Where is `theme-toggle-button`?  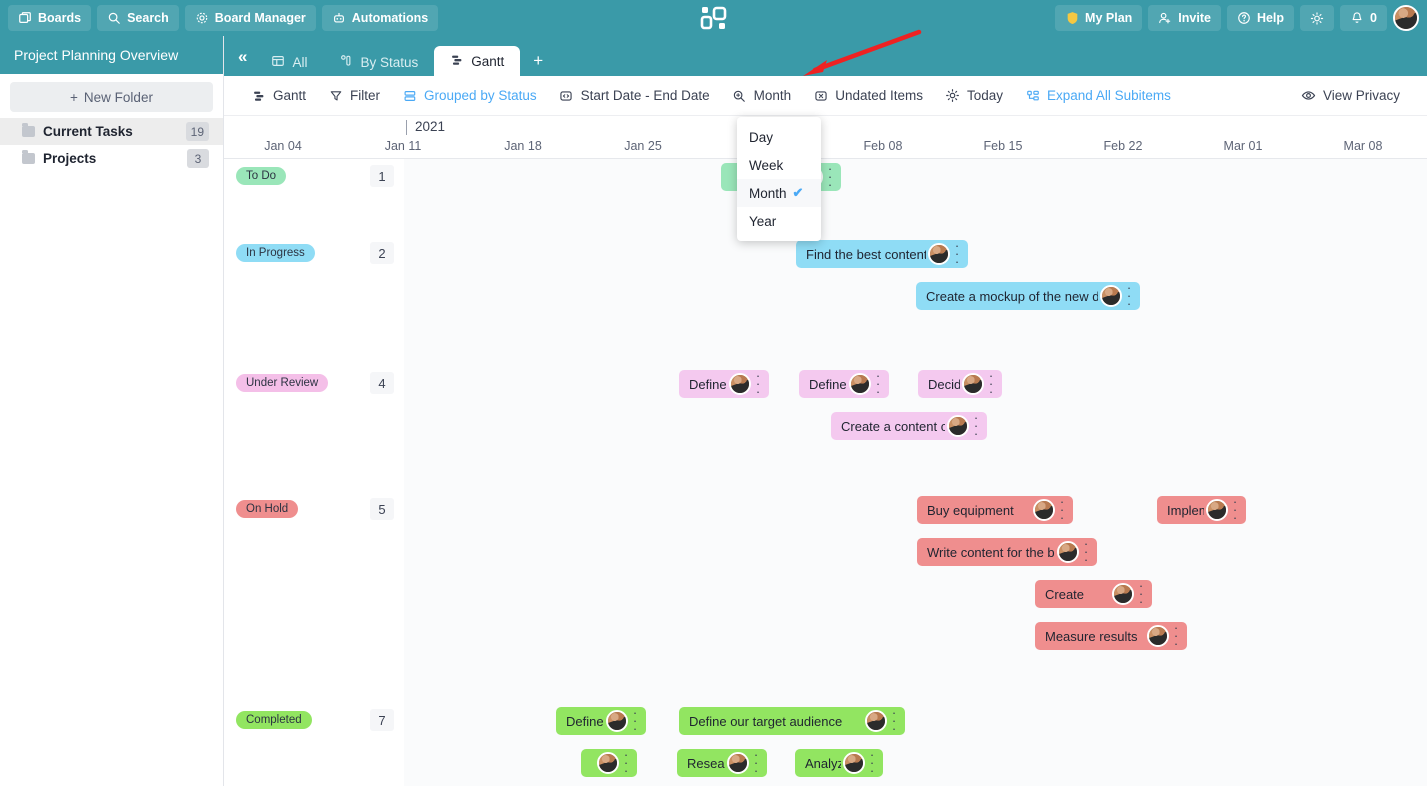 theme-toggle-button is located at coordinates (1317, 18).